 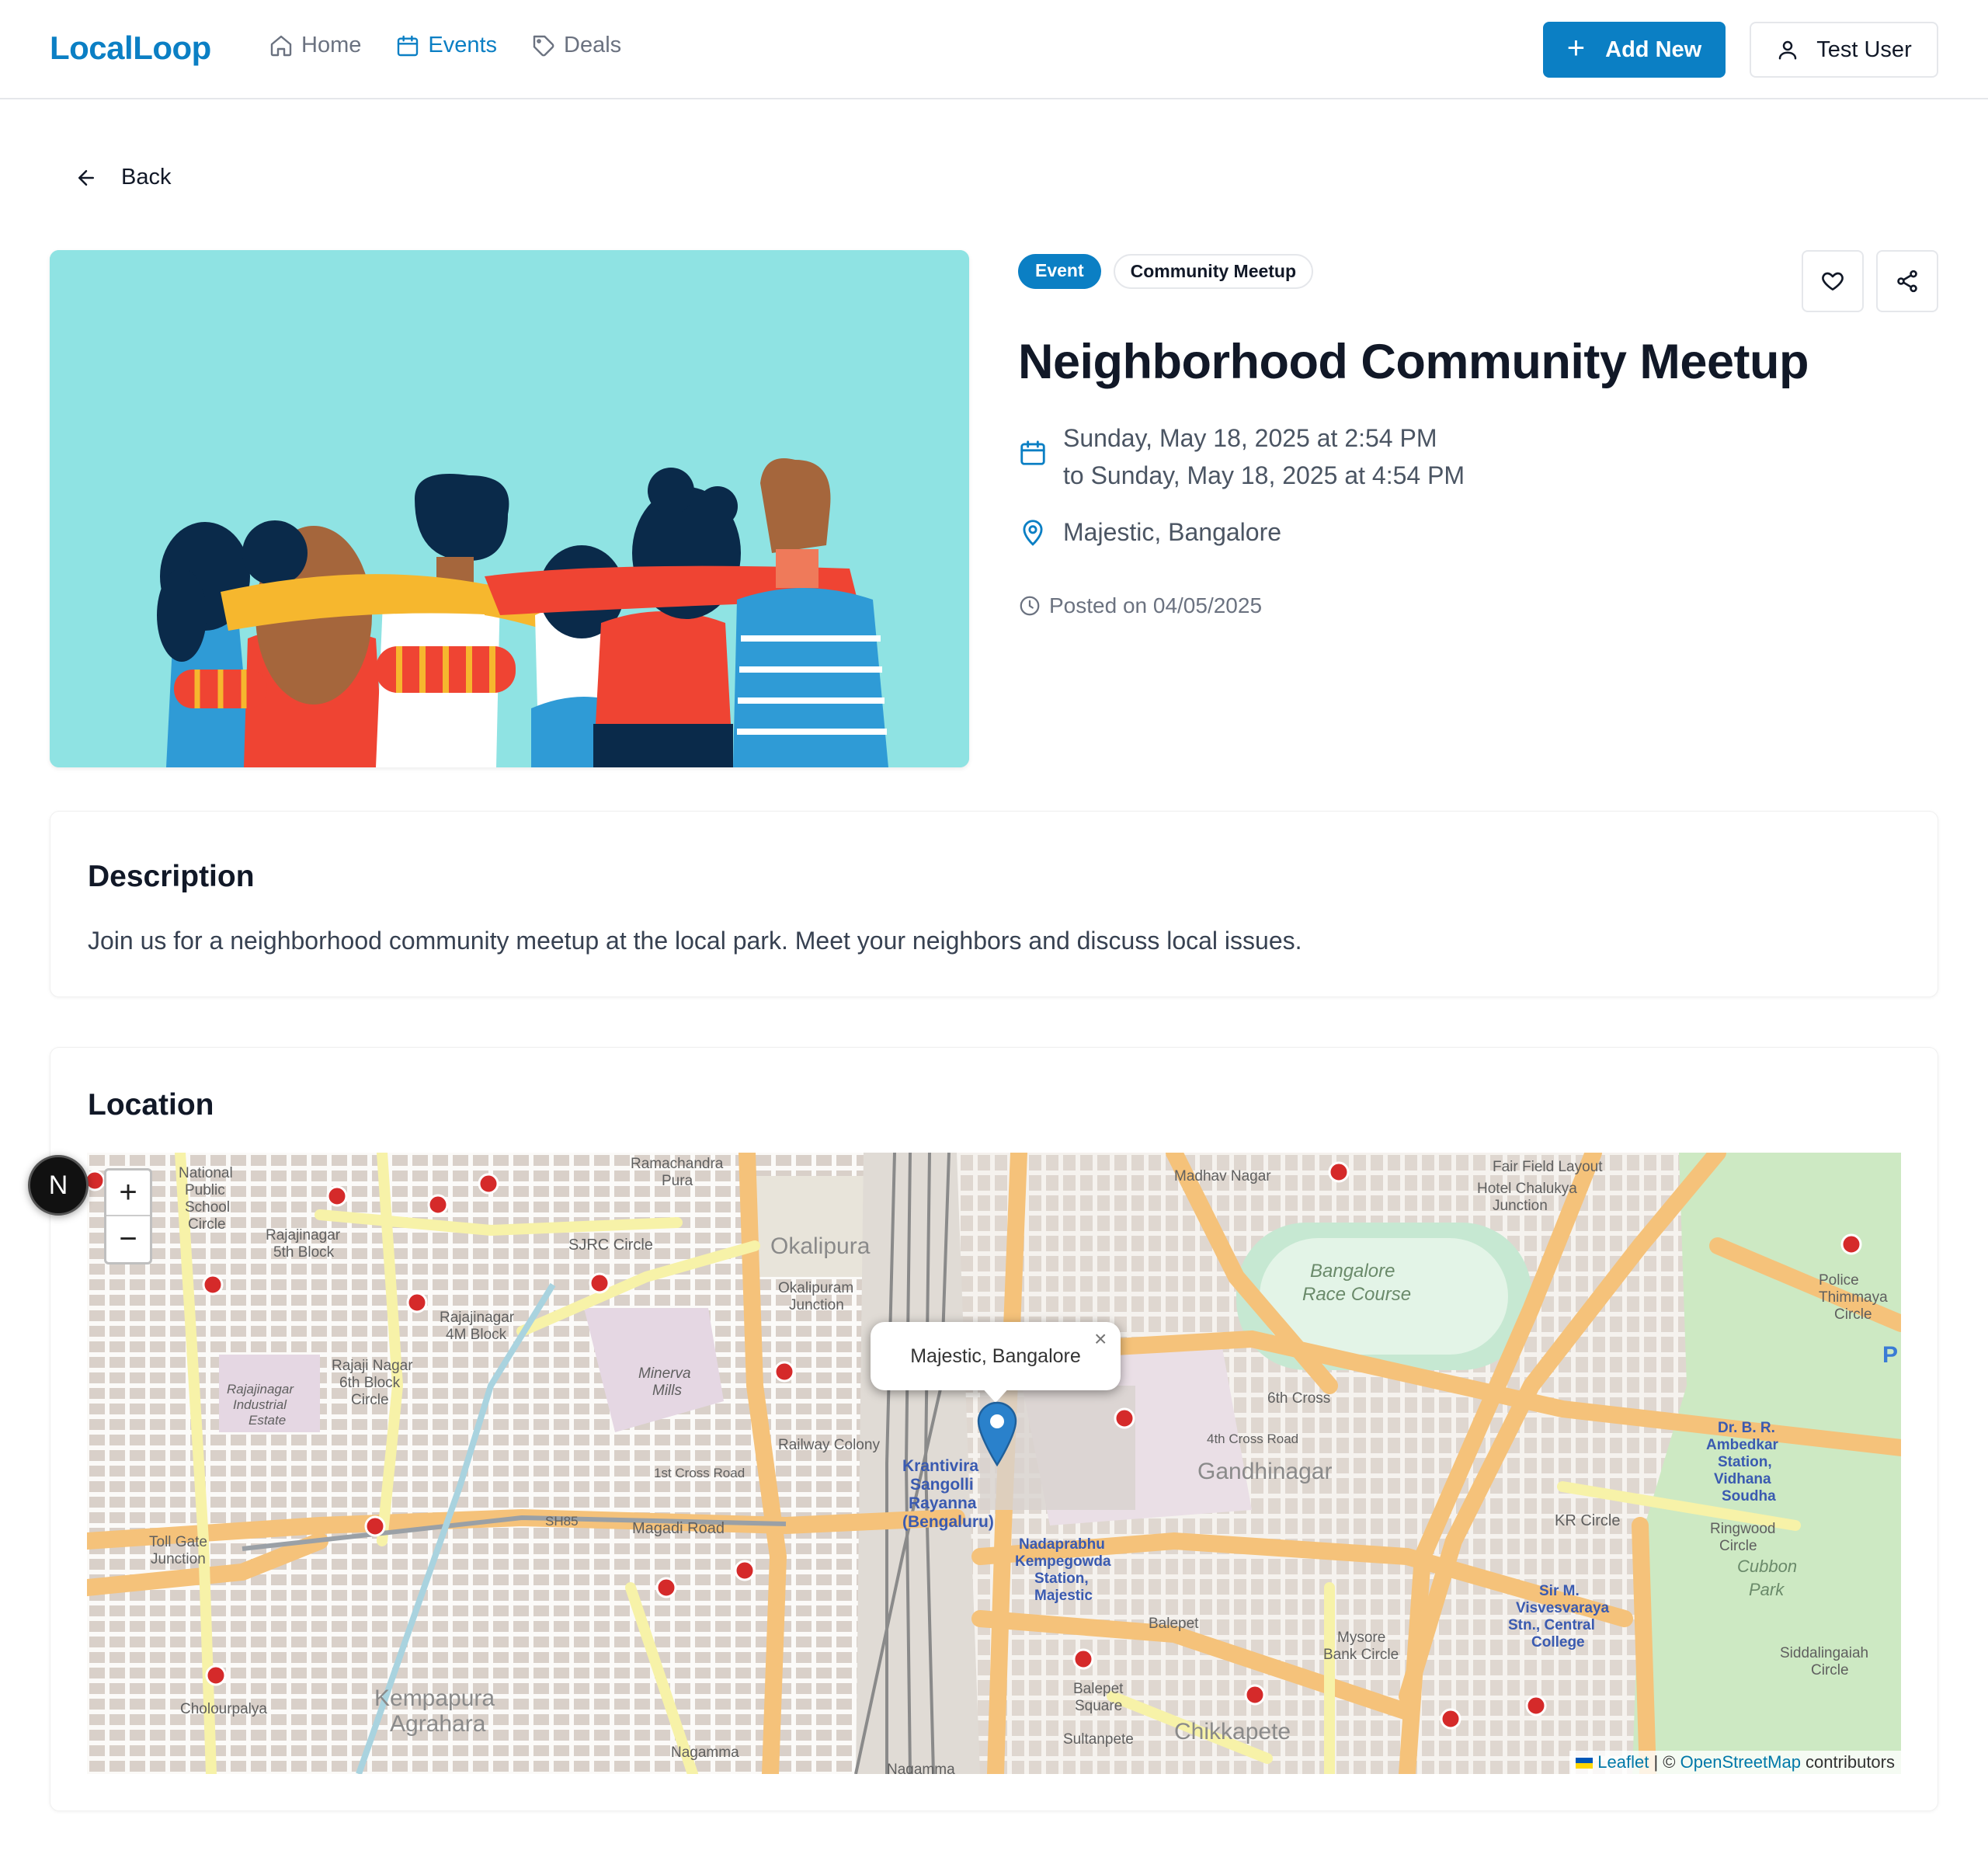 I want to click on svg-text: Rayanna, so click(x=943, y=1503).